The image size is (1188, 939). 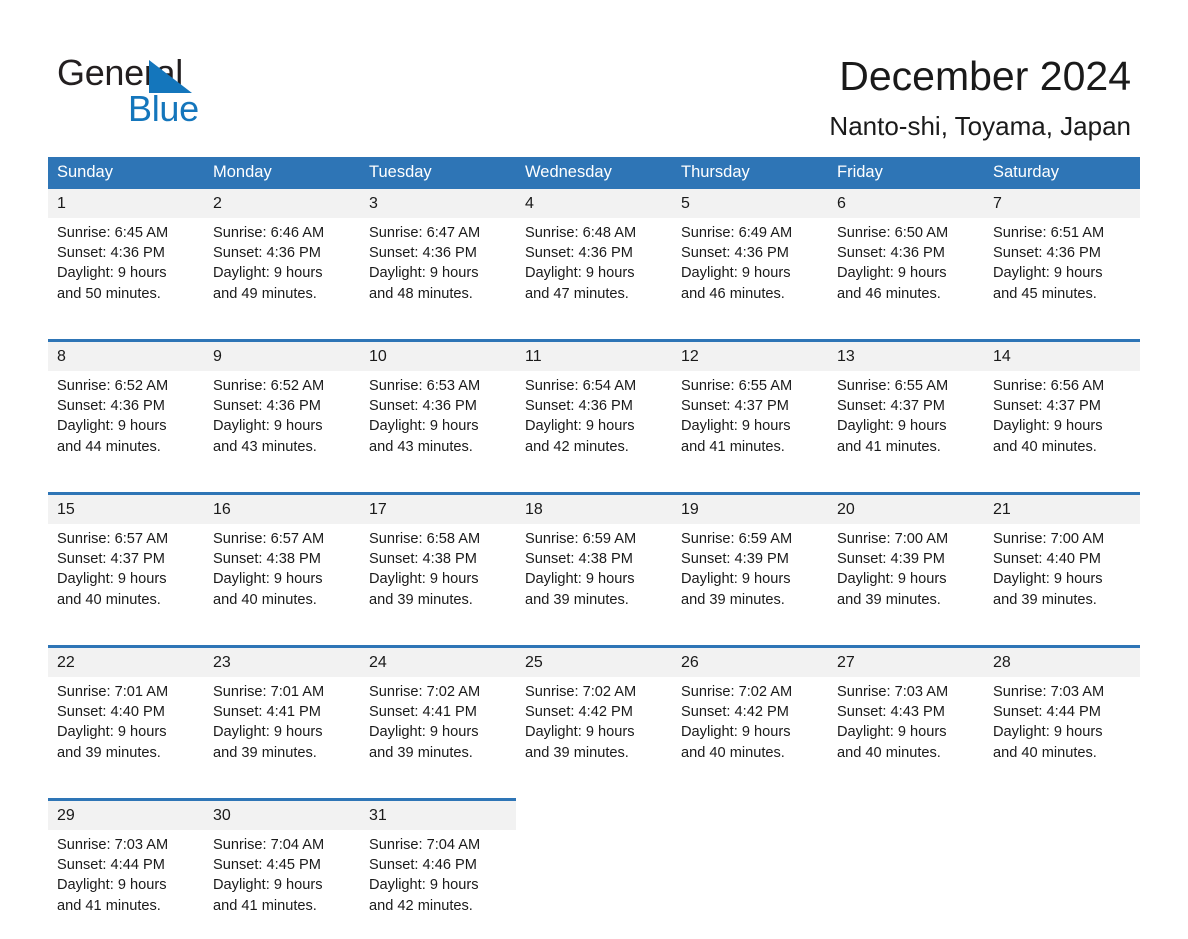 I want to click on day-cell-empty, so click(x=750, y=814).